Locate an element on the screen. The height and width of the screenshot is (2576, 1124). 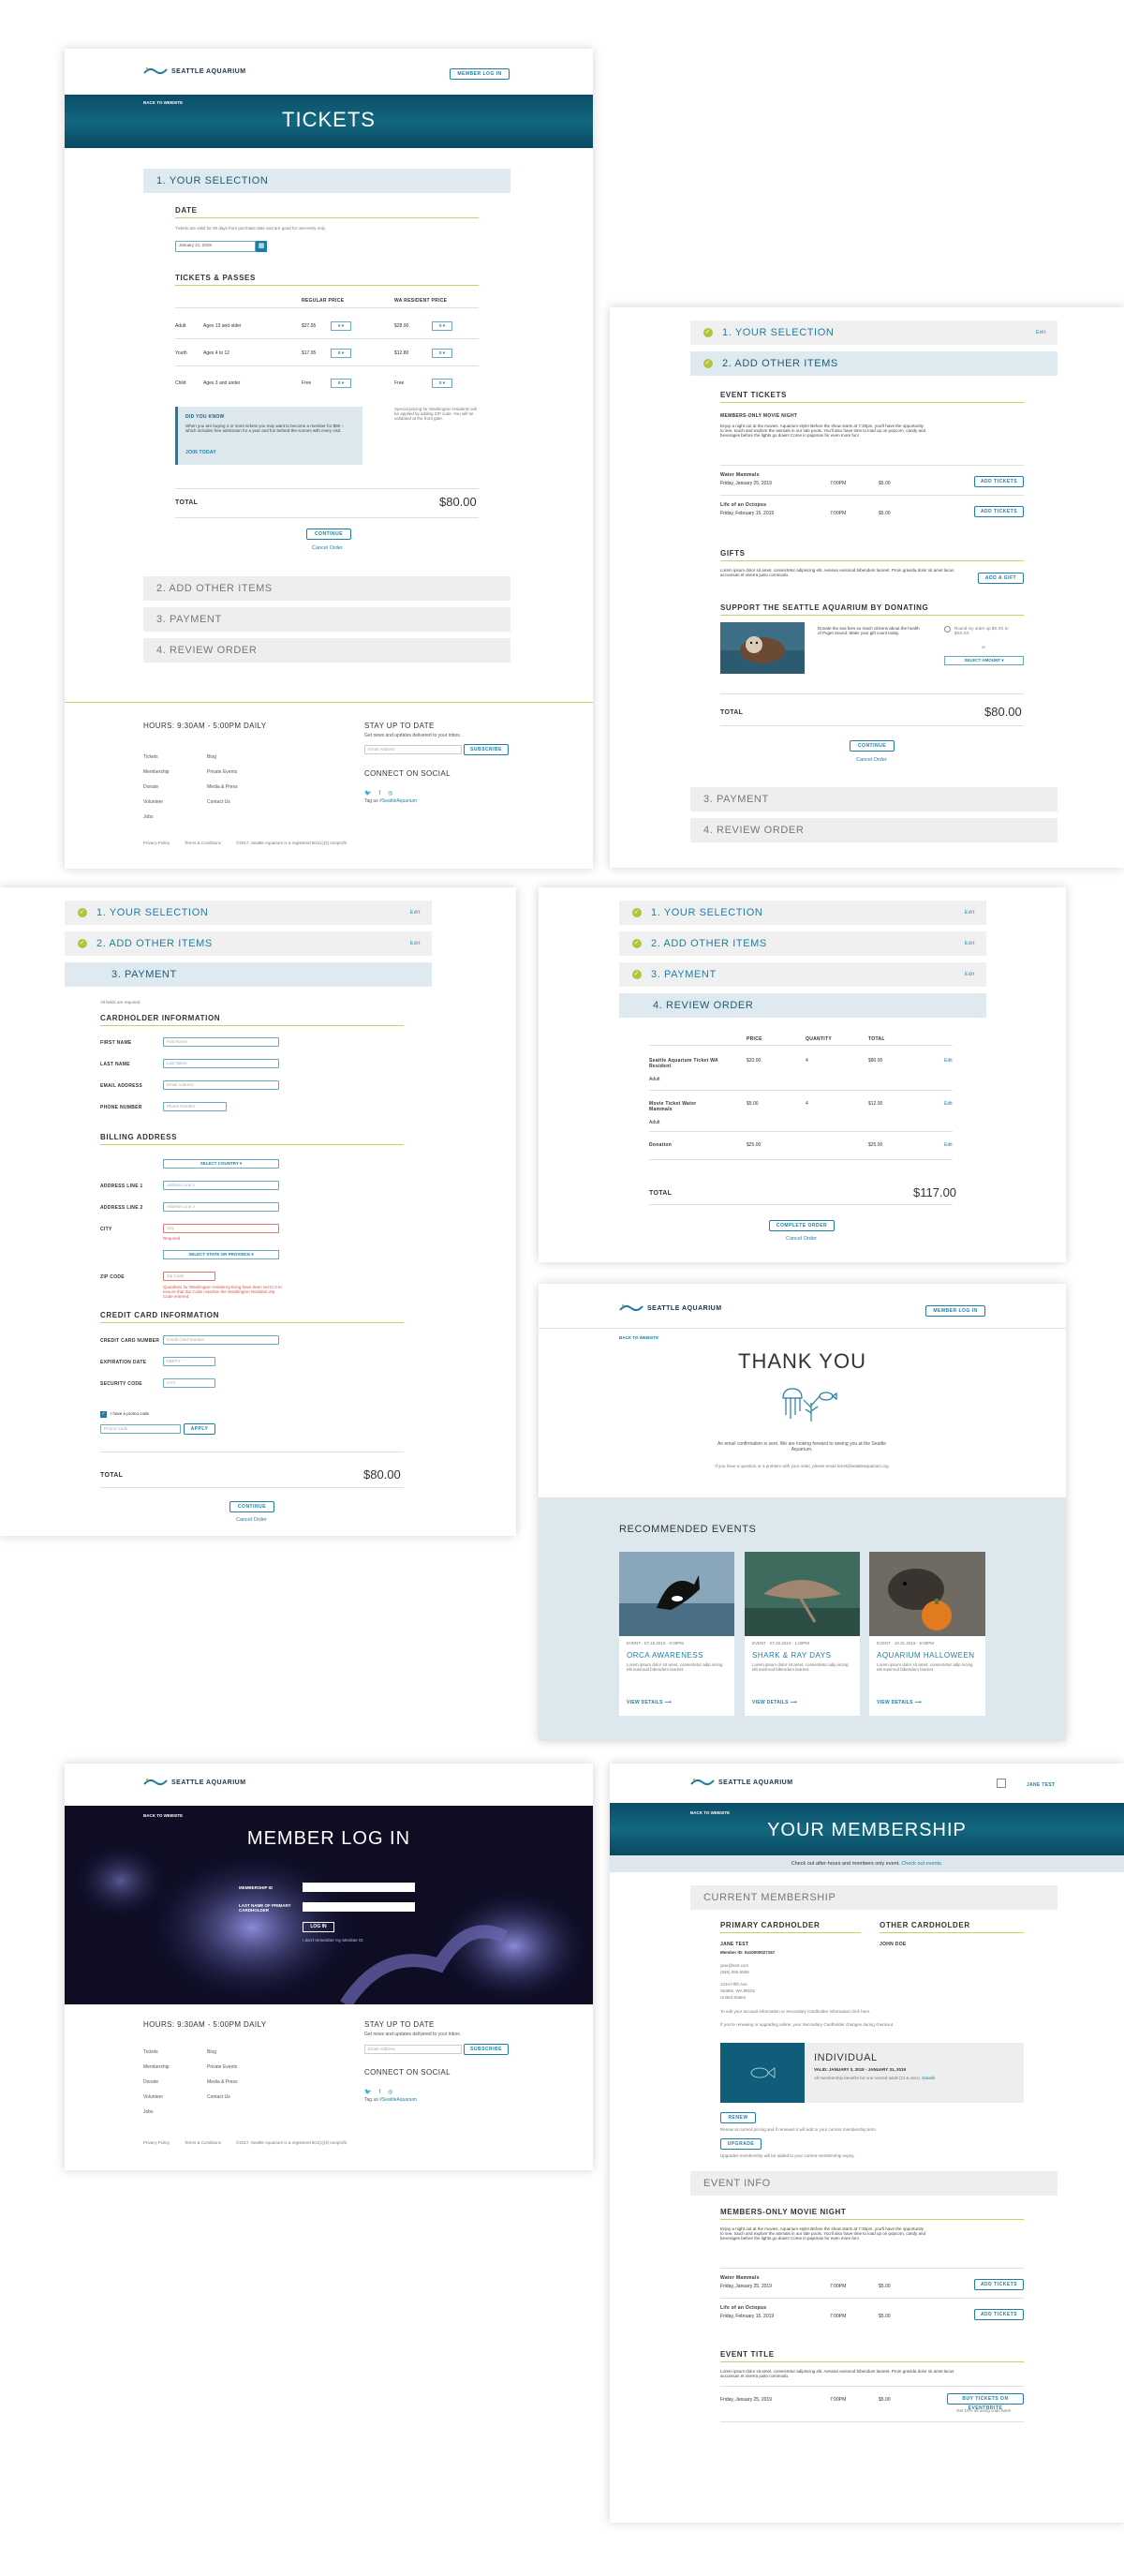
address-line-1-field: Address Line 1 is located at coordinates (221, 1185).